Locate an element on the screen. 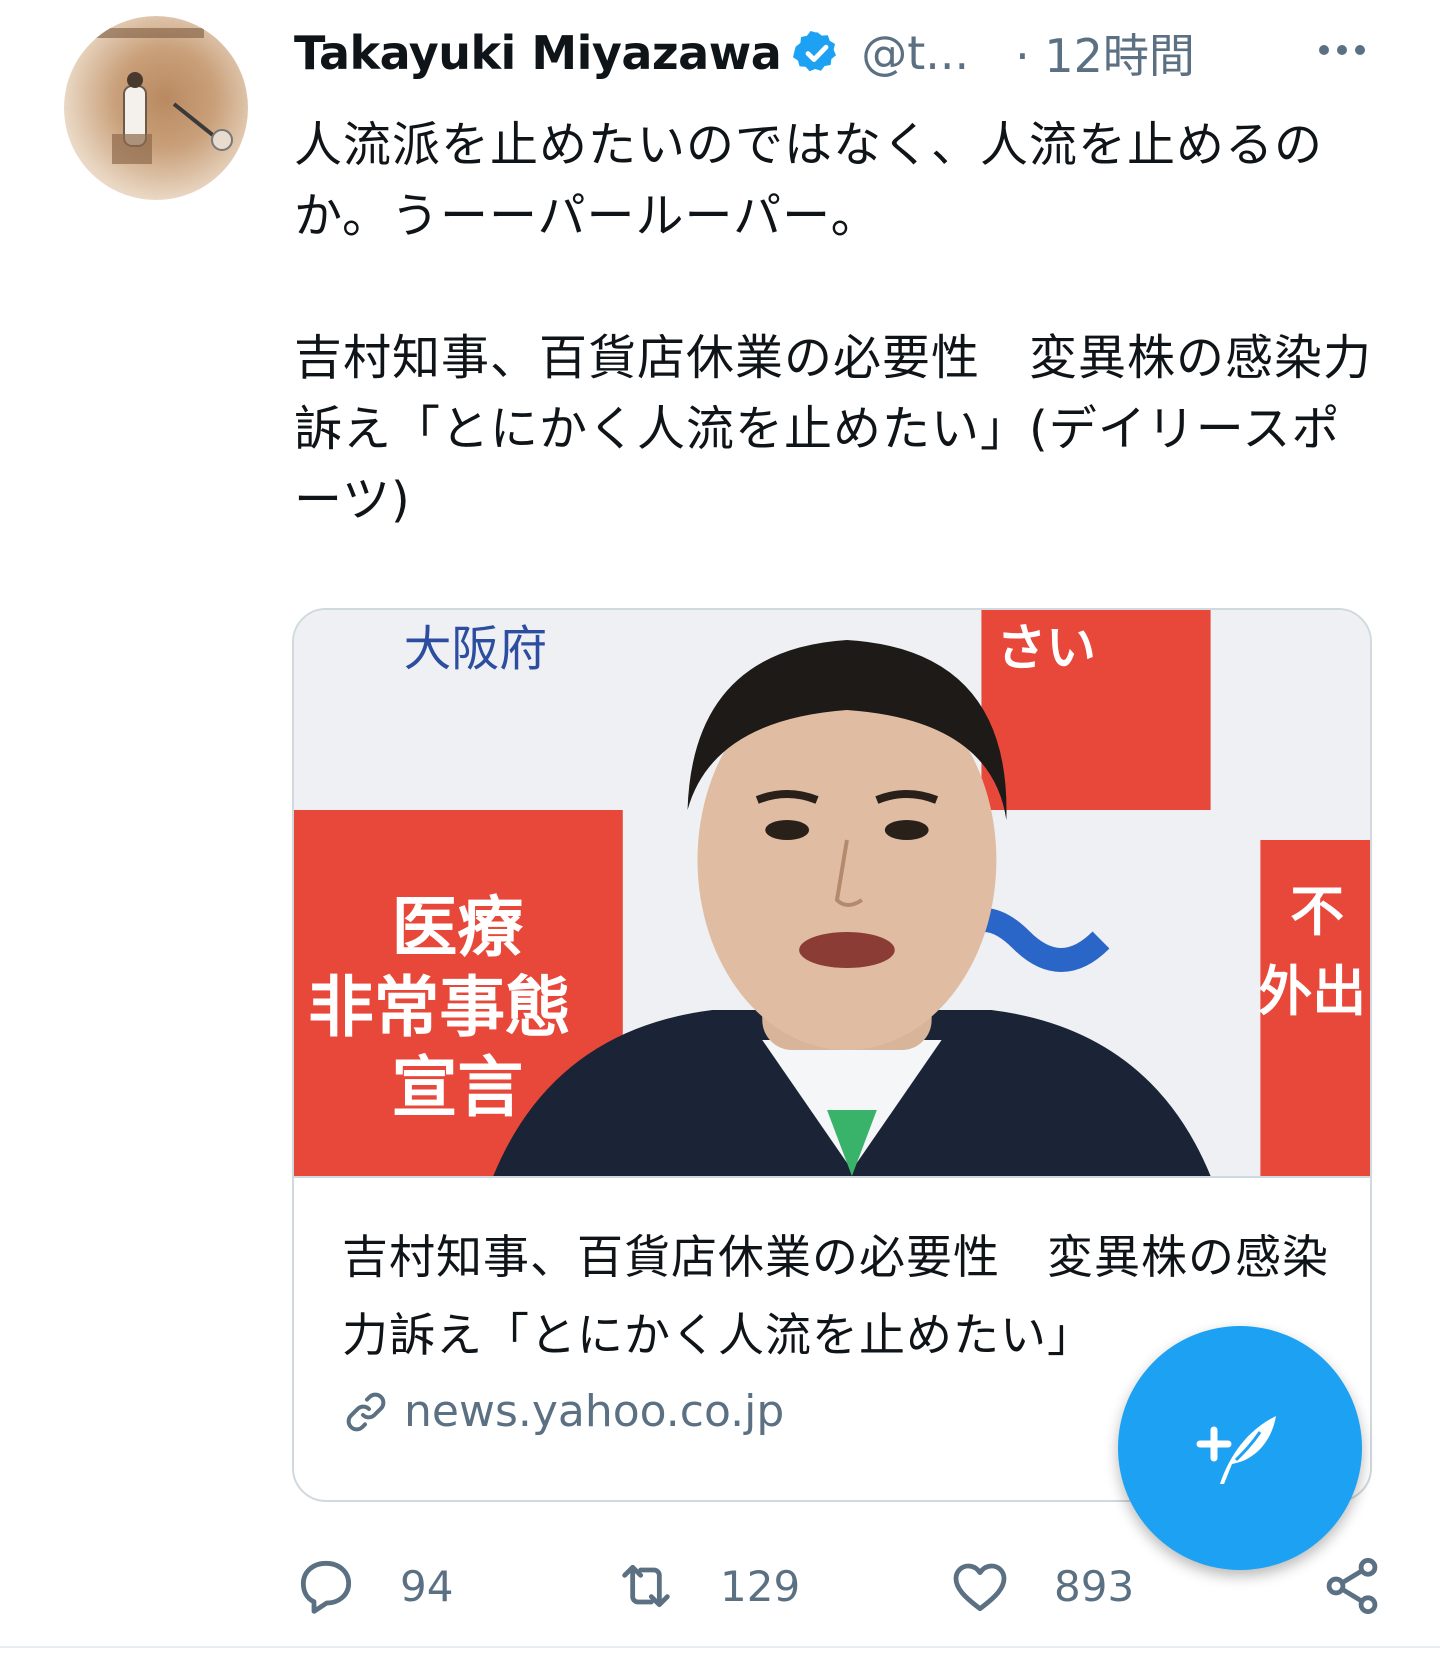  retweet-count: 129 is located at coordinates (760, 1586).